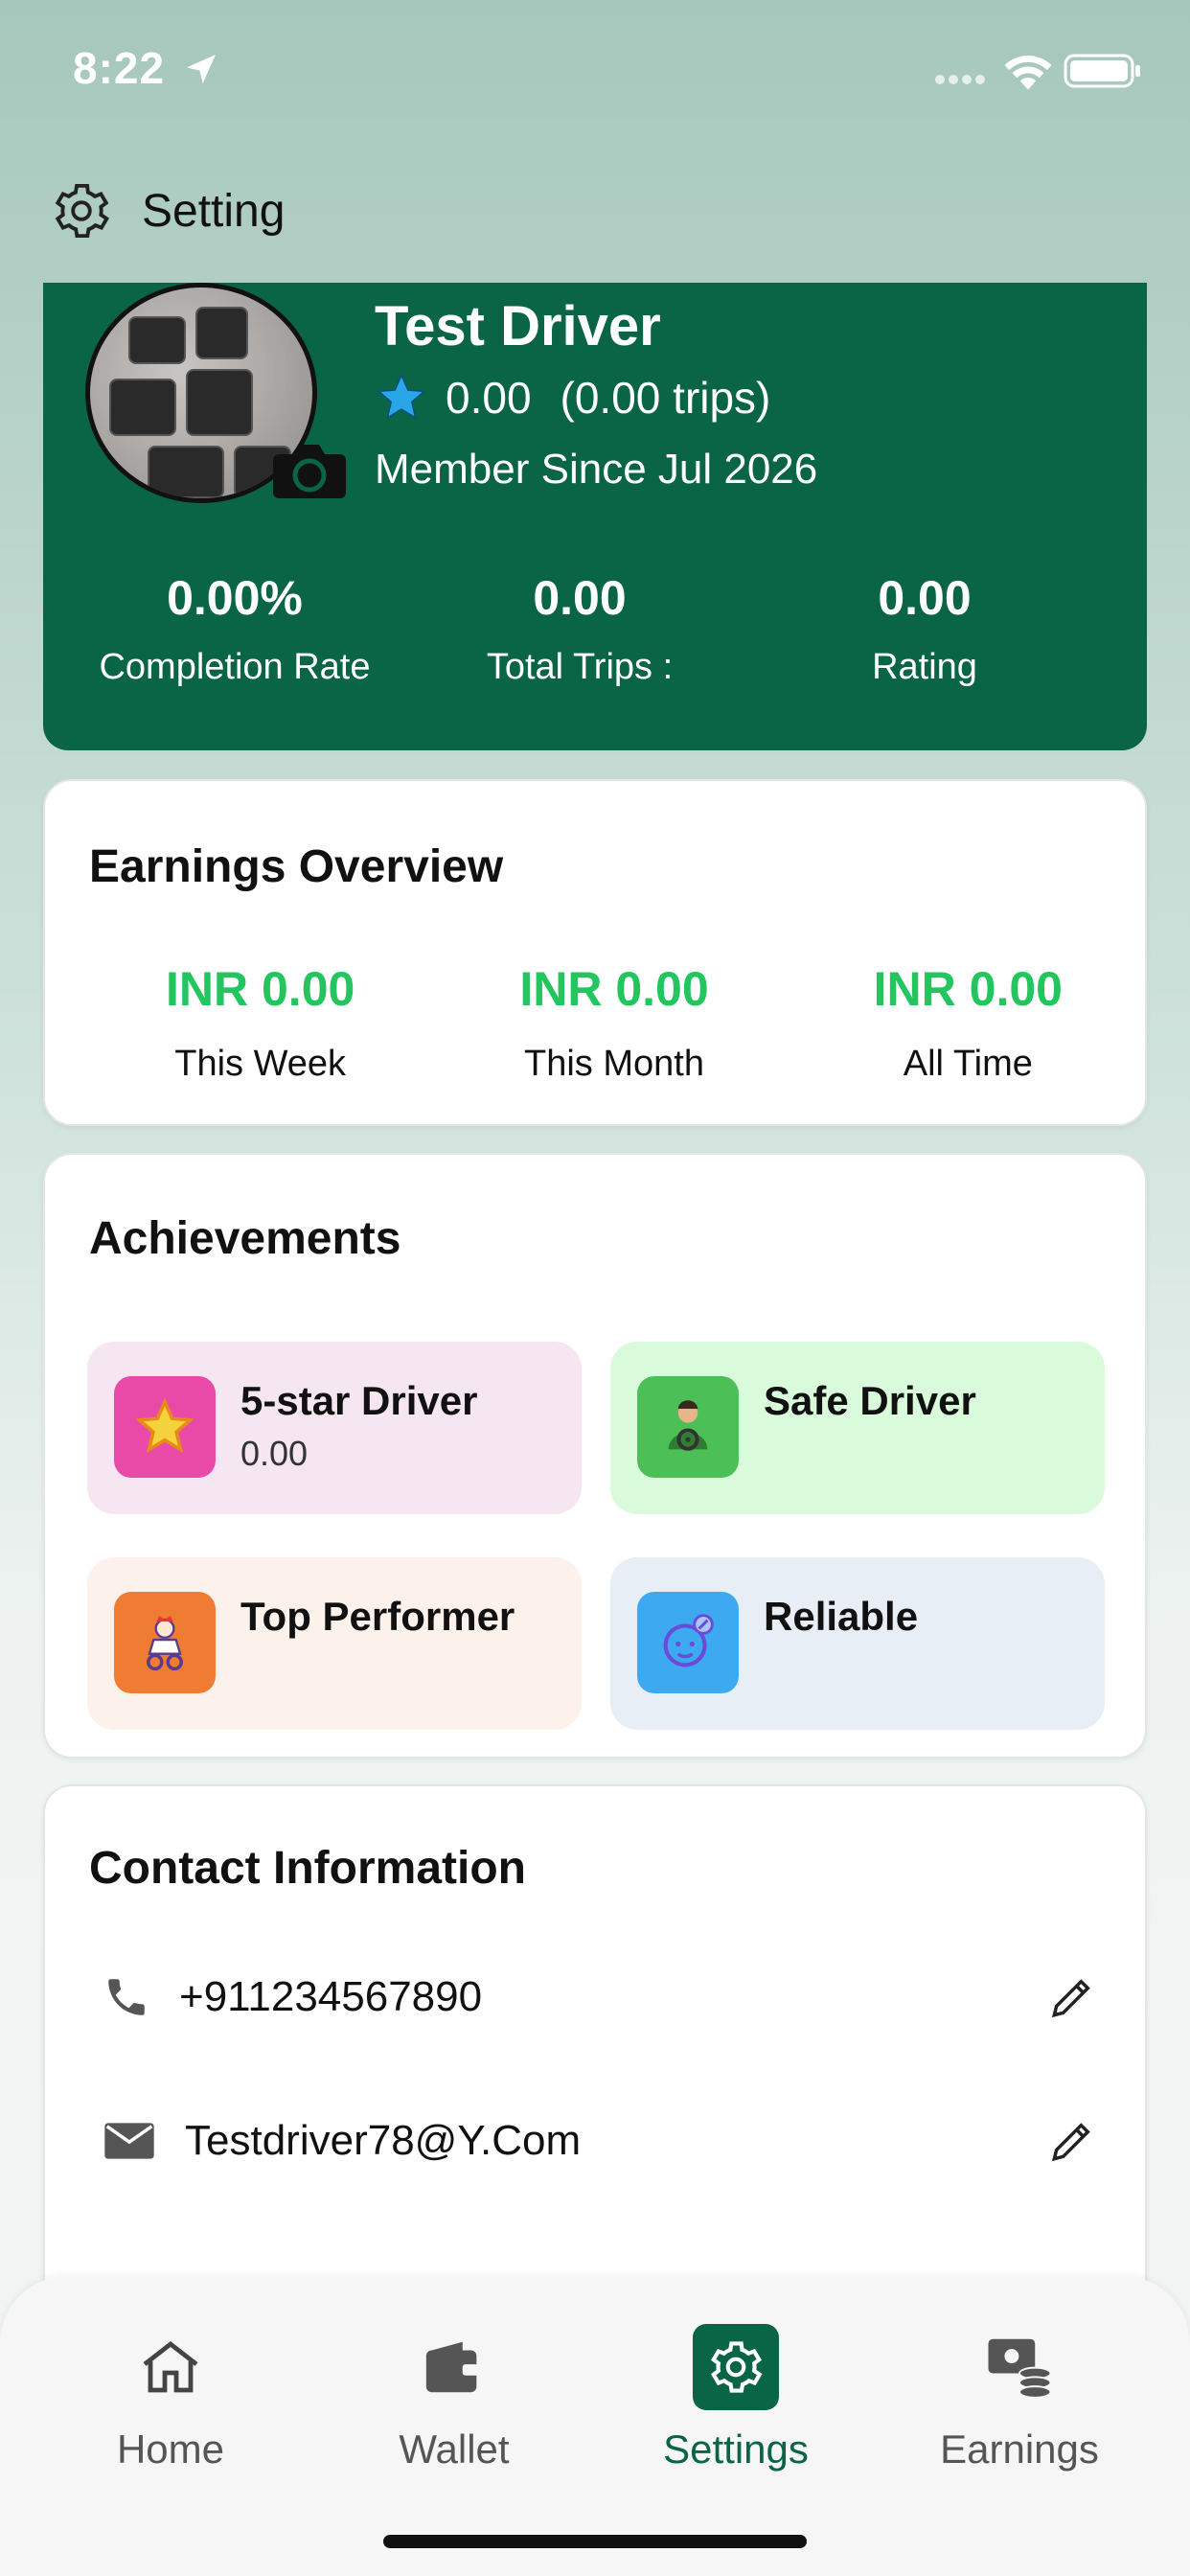 This screenshot has width=1190, height=2576. Describe the element at coordinates (968, 1023) in the screenshot. I see `earnings-all-time: INR 0.00 All Time` at that location.